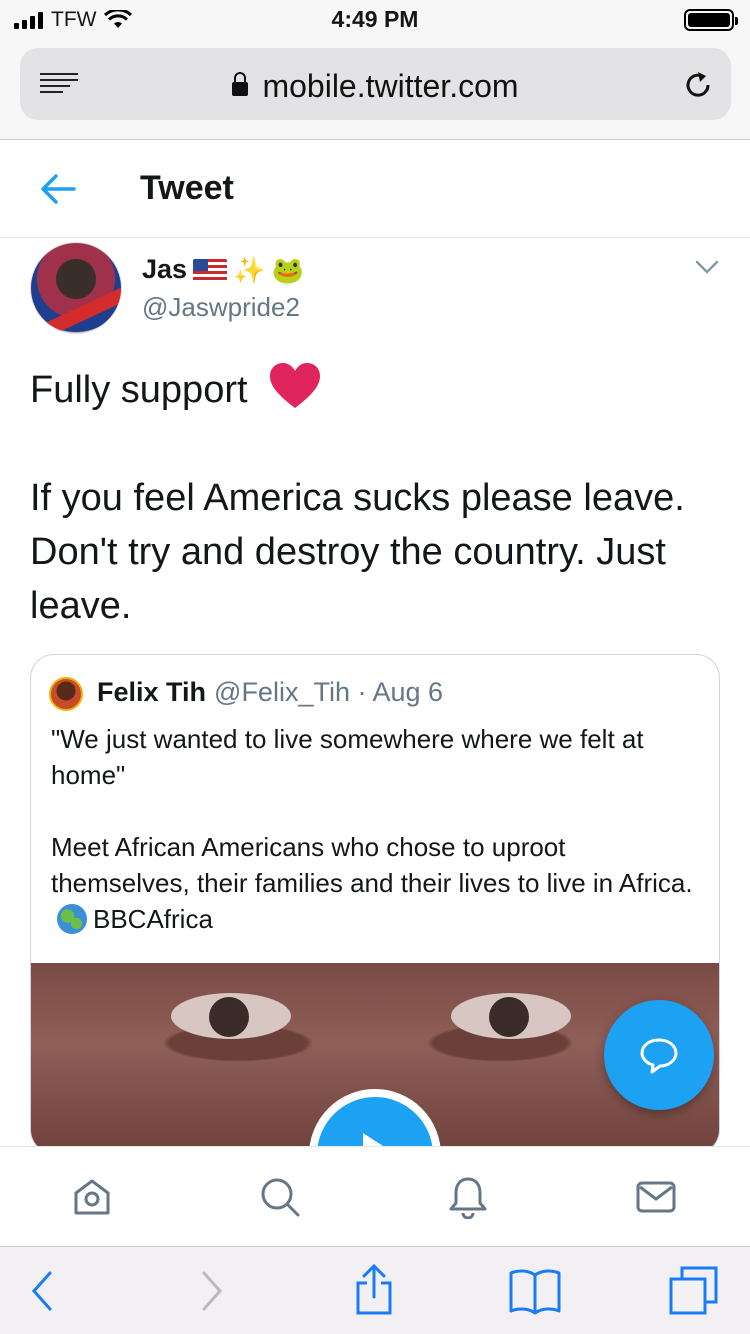 This screenshot has height=1334, width=750. I want to click on author-name-row: Jas ✨ 🐸, so click(223, 269).